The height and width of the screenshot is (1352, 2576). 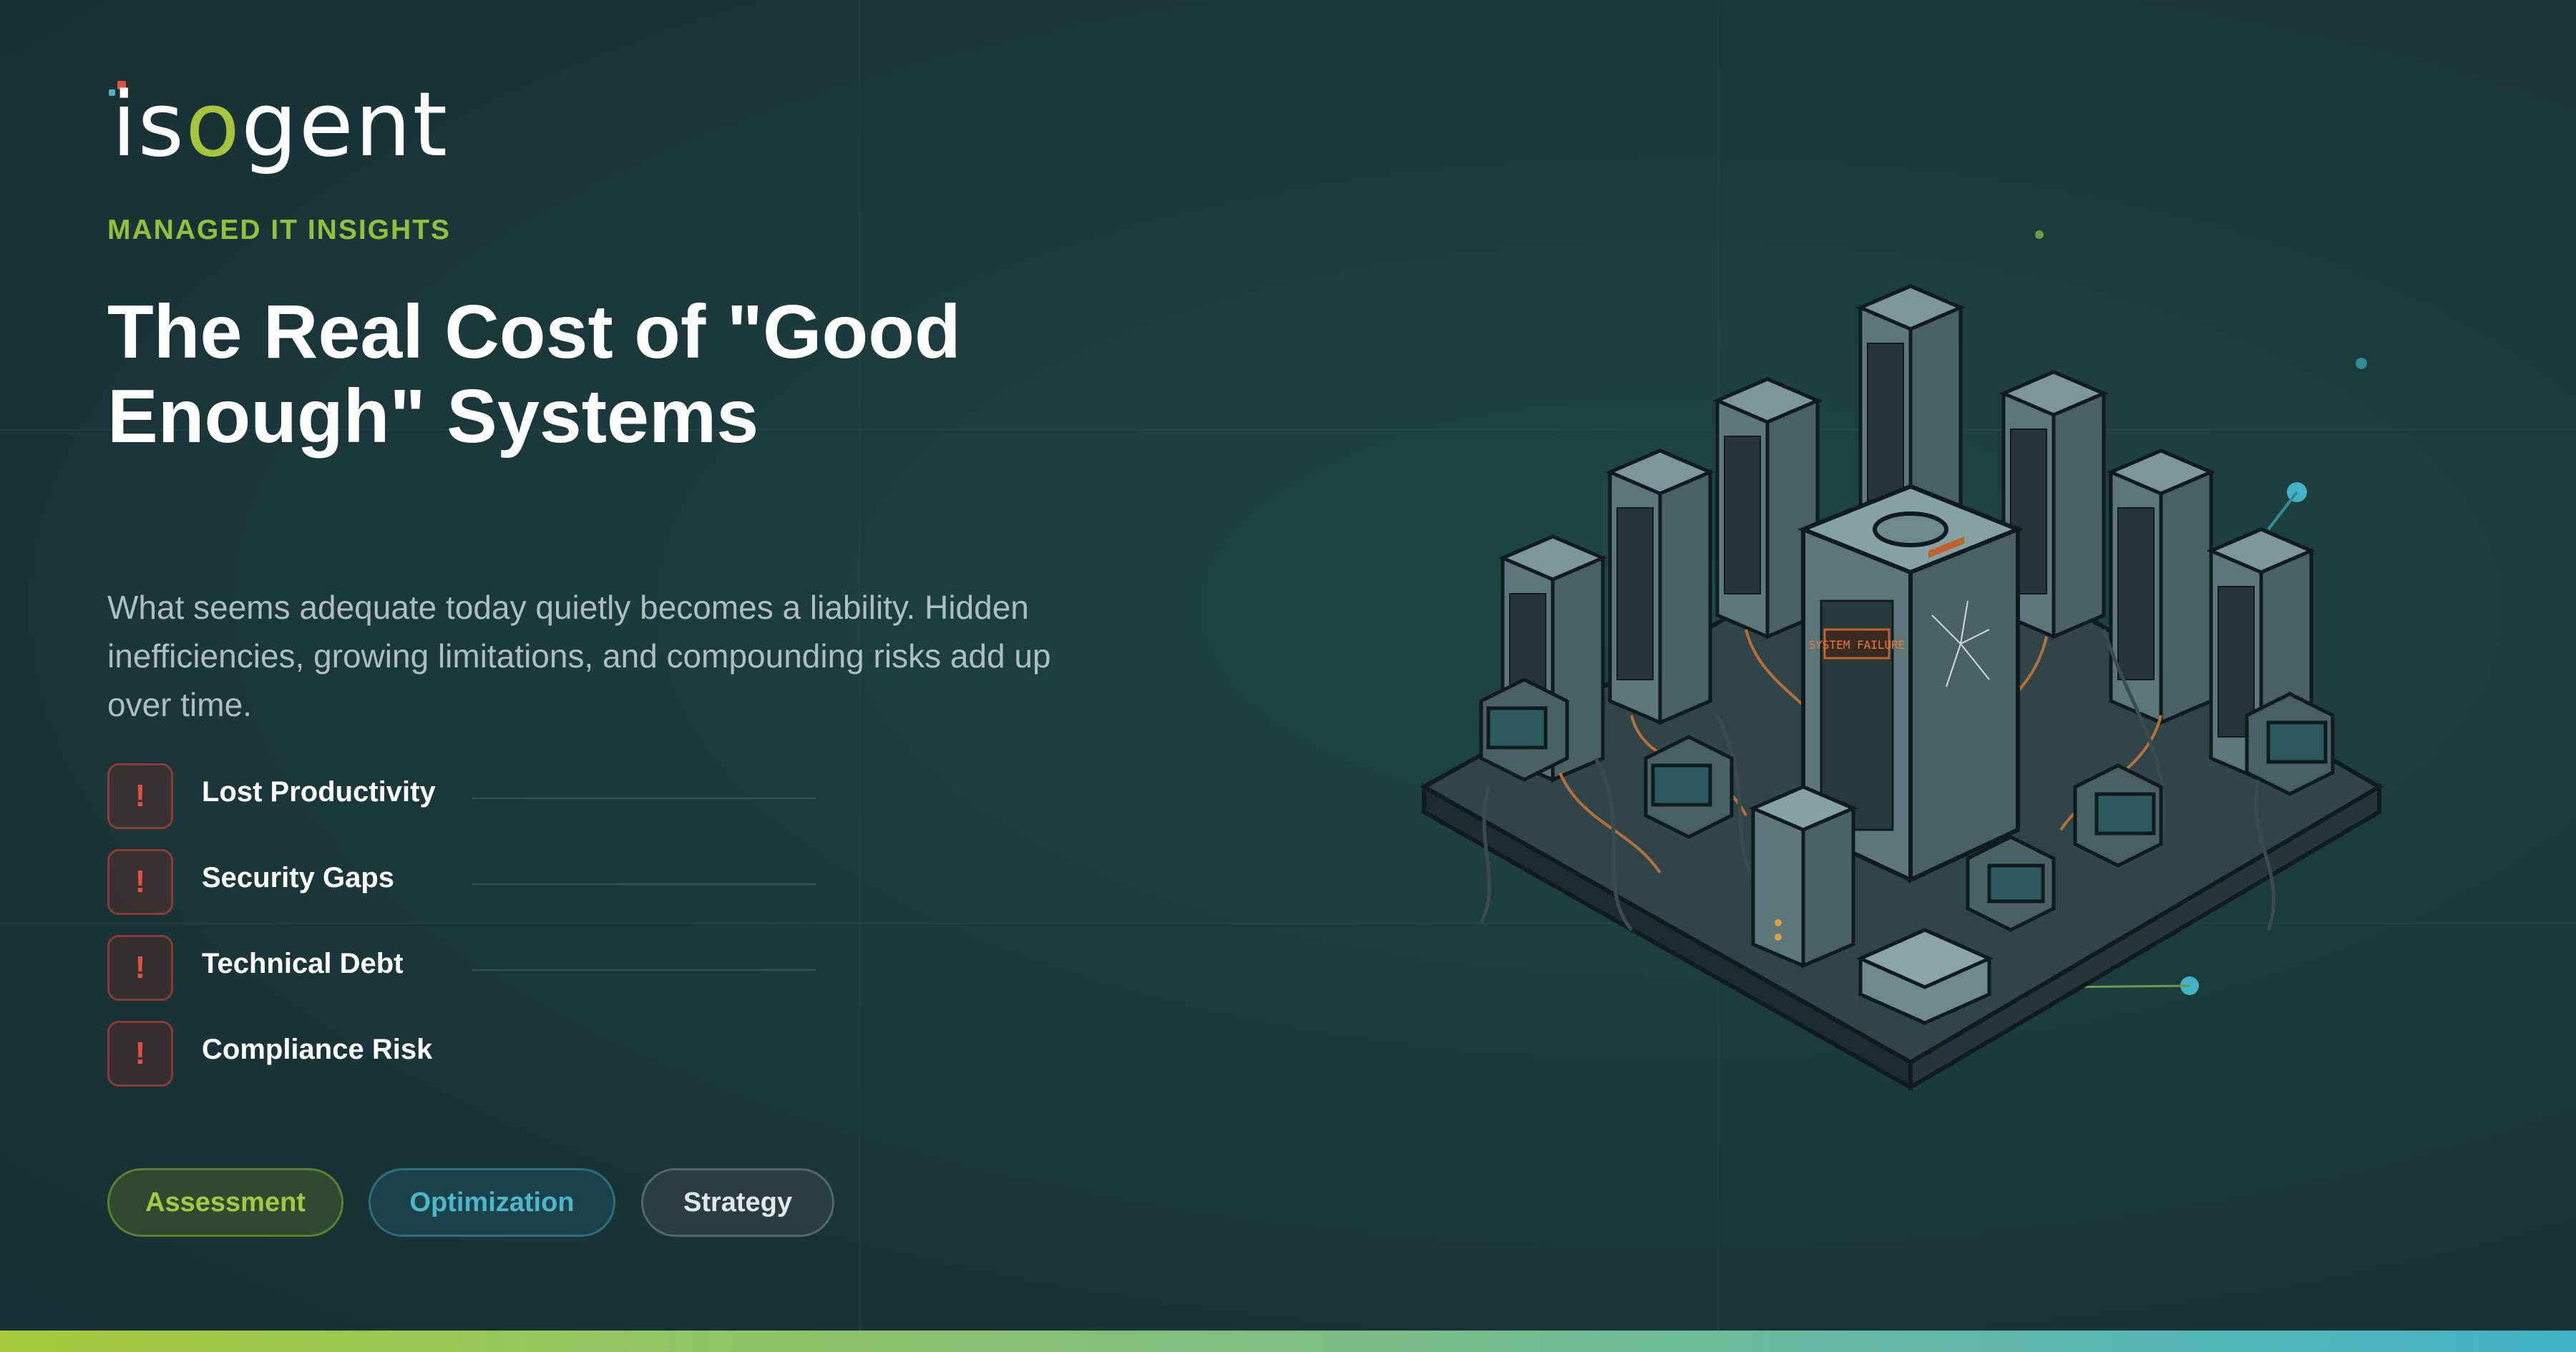 I want to click on risk-item: ! Technical Debt, so click(x=465, y=970).